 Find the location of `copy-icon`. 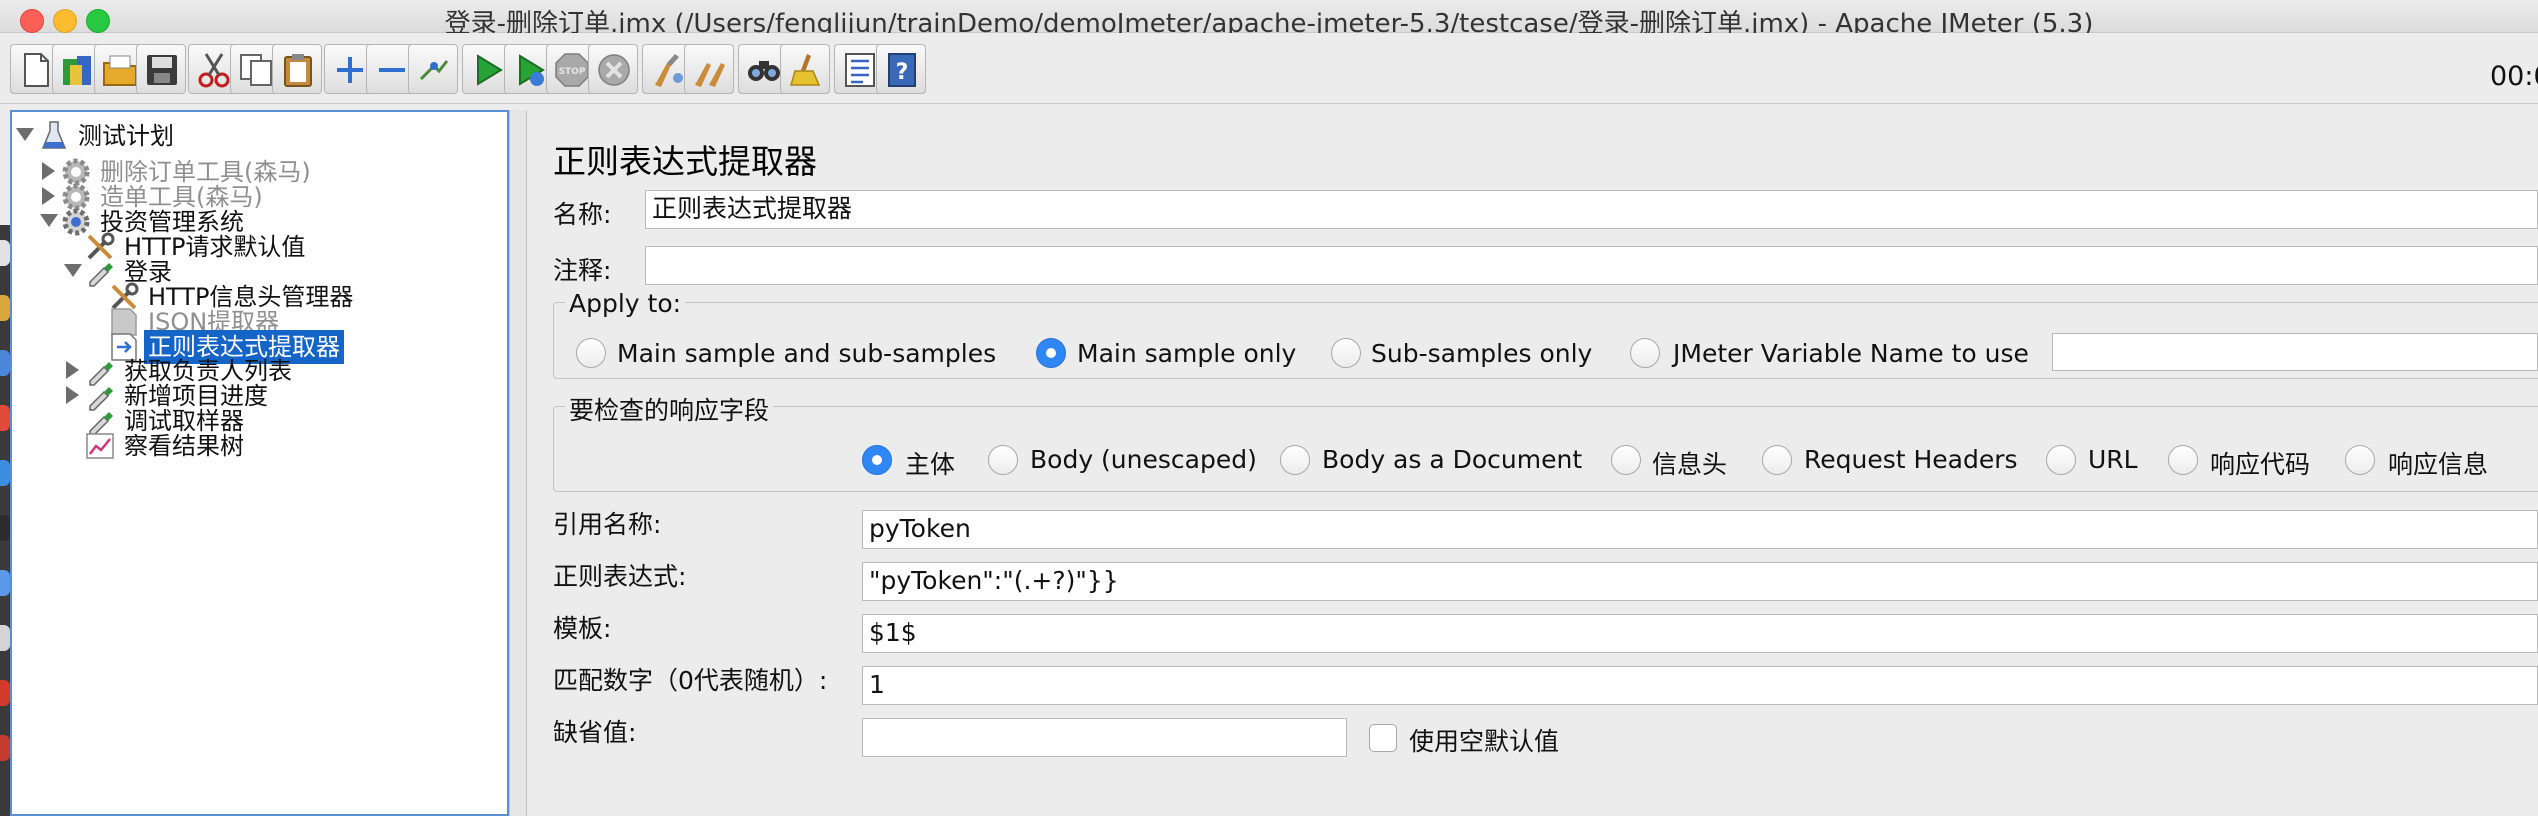

copy-icon is located at coordinates (256, 70).